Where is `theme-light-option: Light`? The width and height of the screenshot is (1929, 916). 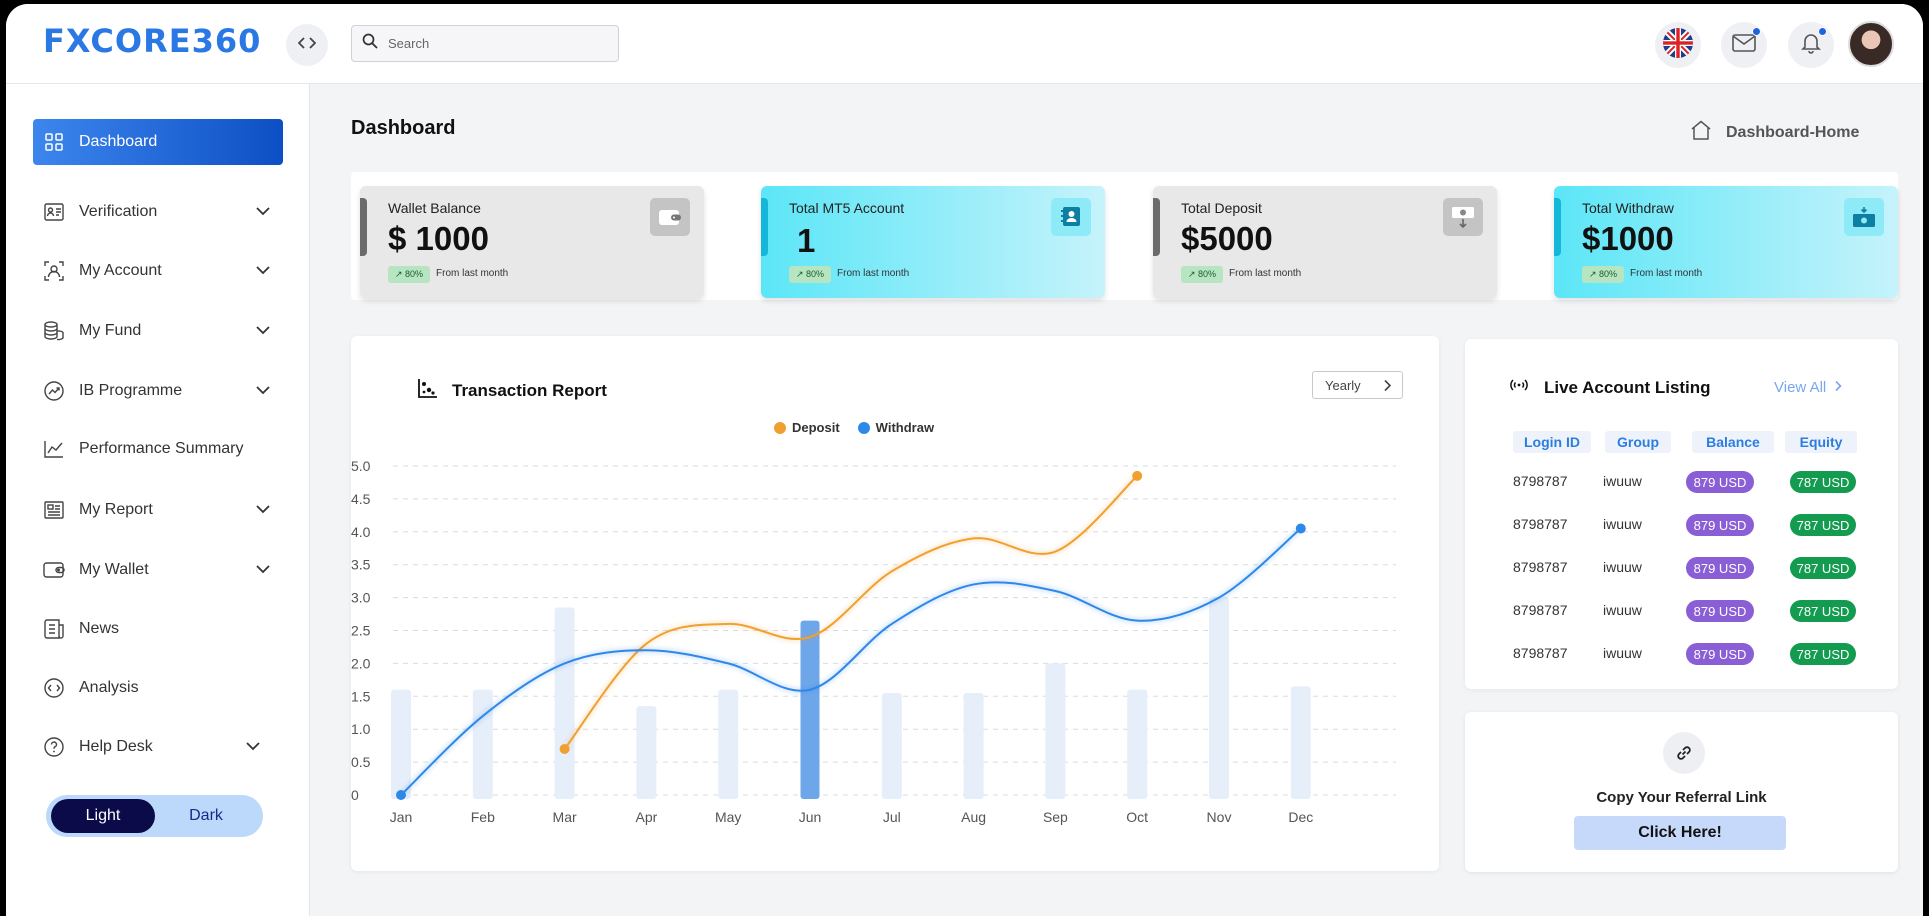
theme-light-option: Light is located at coordinates (103, 816).